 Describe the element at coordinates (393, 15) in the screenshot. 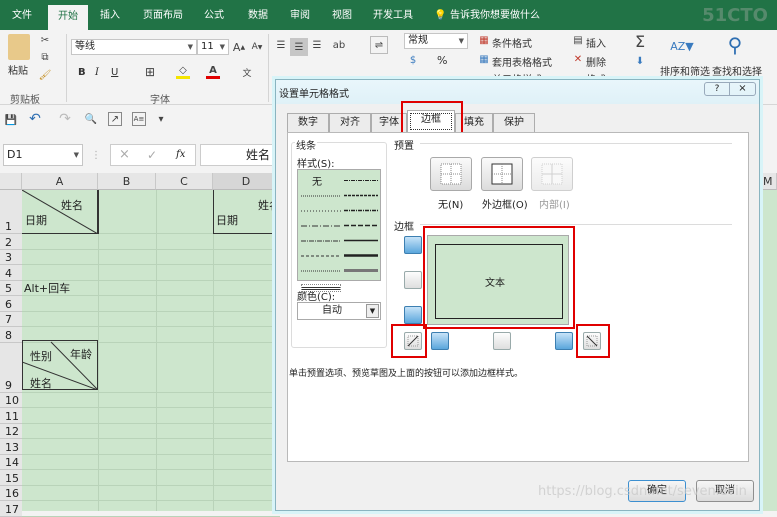

I see `tab-developer: 开发工具` at that location.